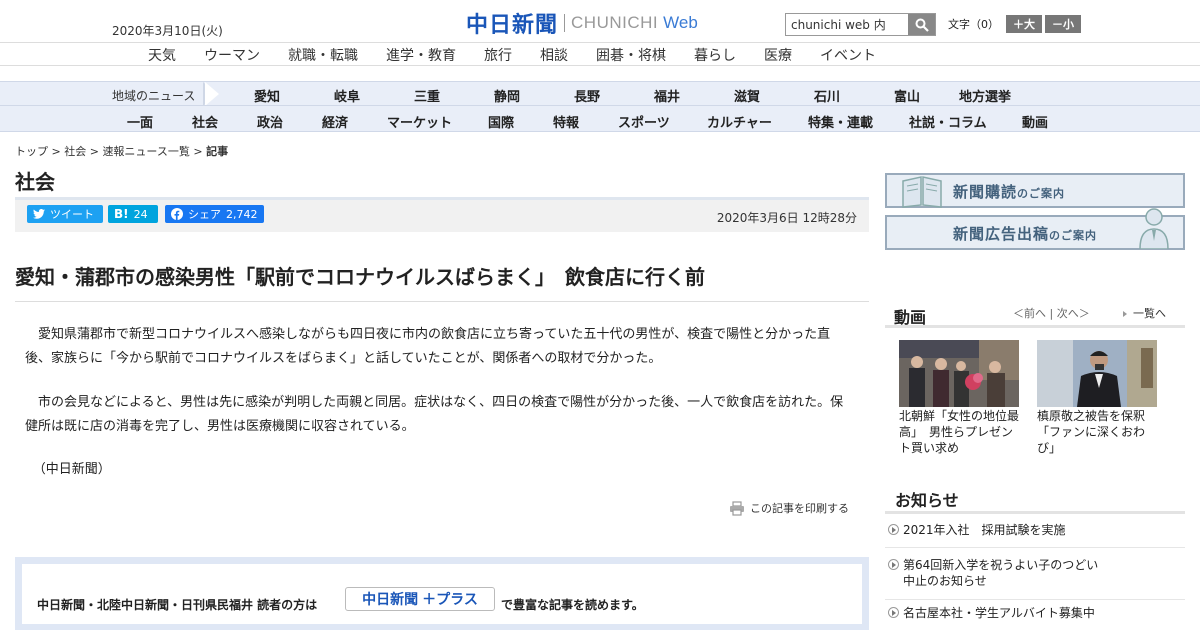  I want to click on breadcrumb-society: 社会, so click(75, 151).